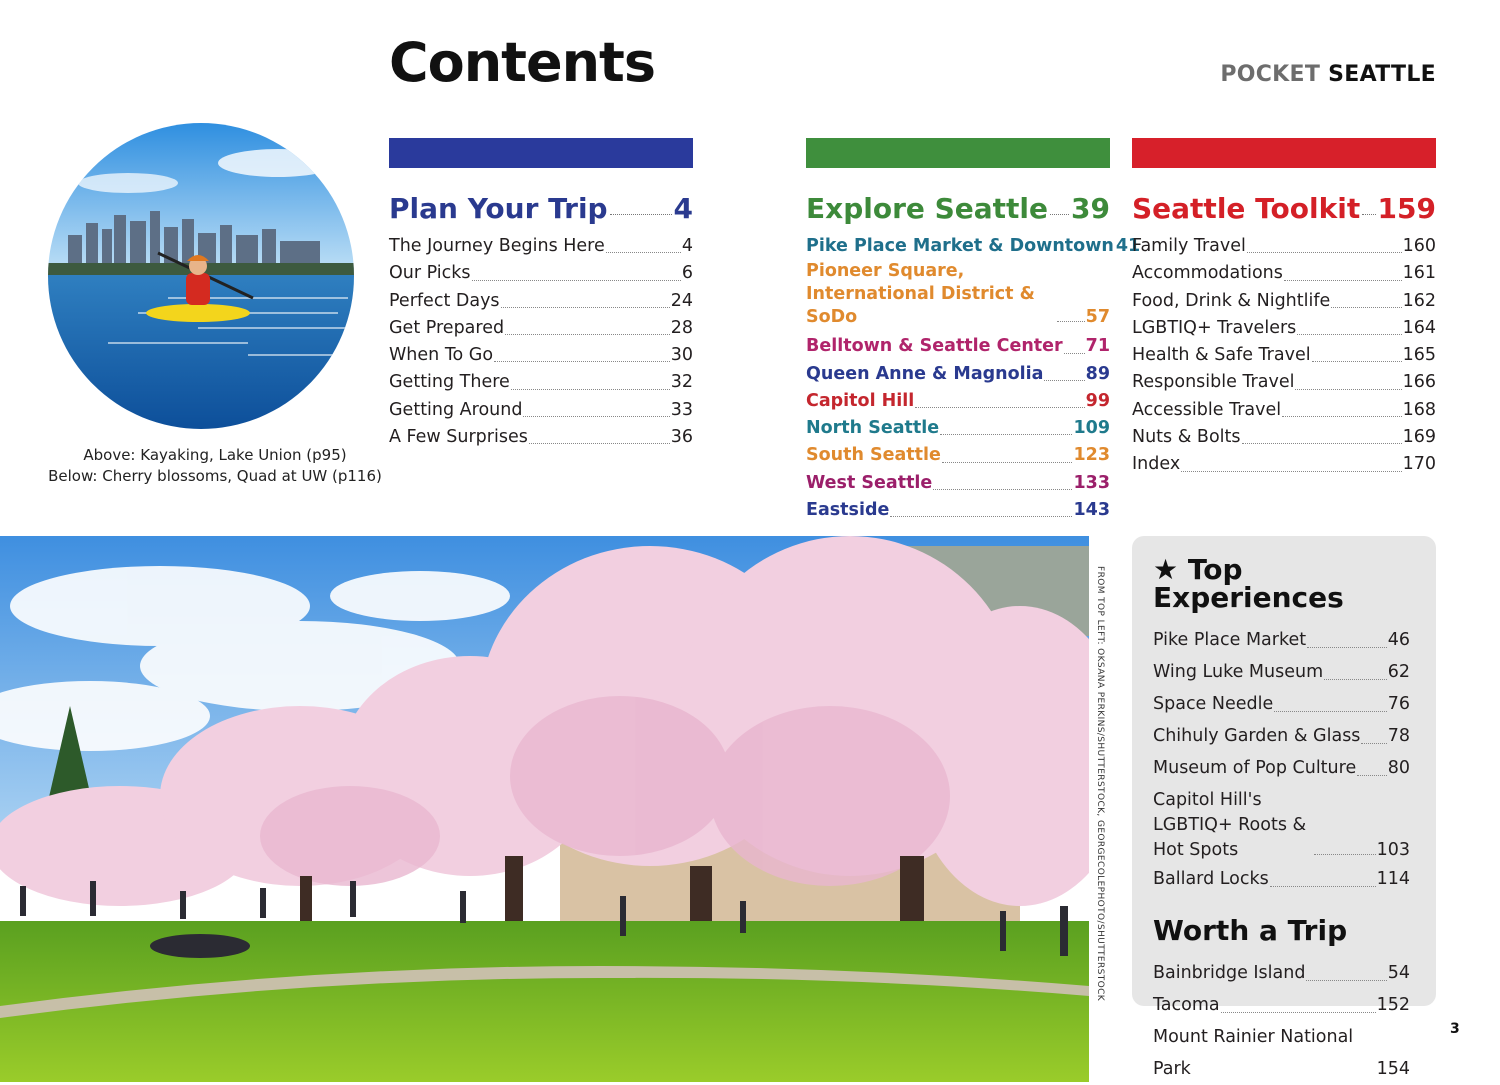 The image size is (1500, 1085). Describe the element at coordinates (960, 246) in the screenshot. I see `toc-entry-label: Pike Place Market & Downtown` at that location.